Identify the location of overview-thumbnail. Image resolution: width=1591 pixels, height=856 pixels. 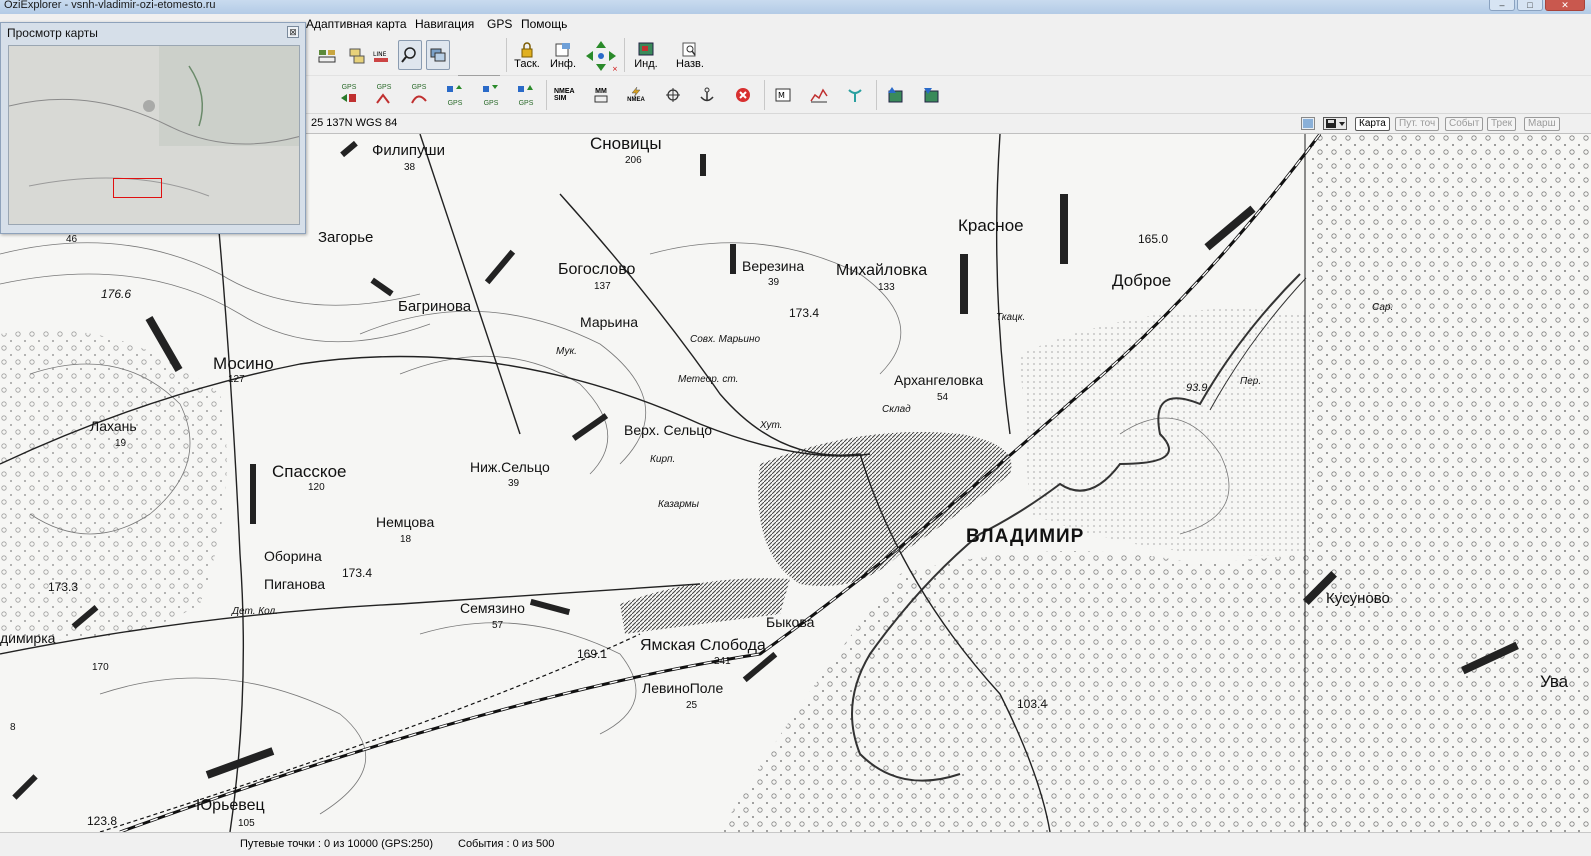
(154, 135).